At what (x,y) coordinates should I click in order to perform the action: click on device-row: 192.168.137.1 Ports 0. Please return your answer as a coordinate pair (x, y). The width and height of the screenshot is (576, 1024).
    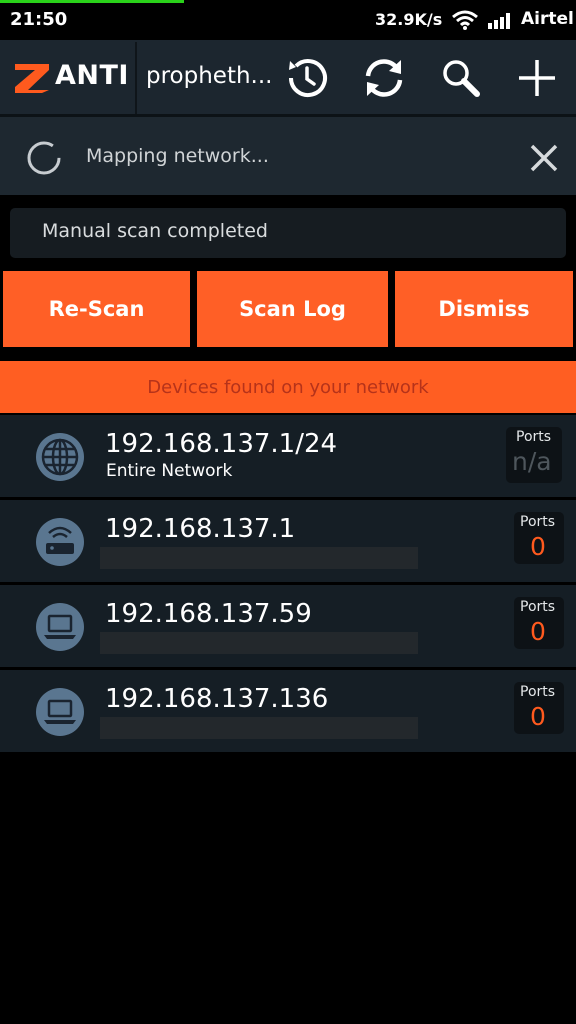
    Looking at the image, I should click on (288, 541).